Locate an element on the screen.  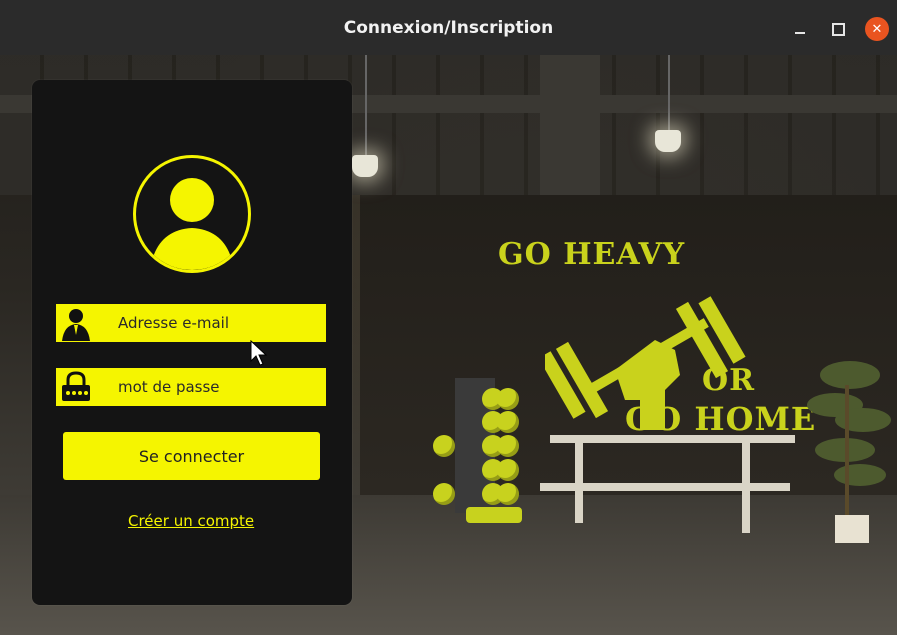
window-titlebar: Connexion/Inscription ✕ is located at coordinates (448, 27).